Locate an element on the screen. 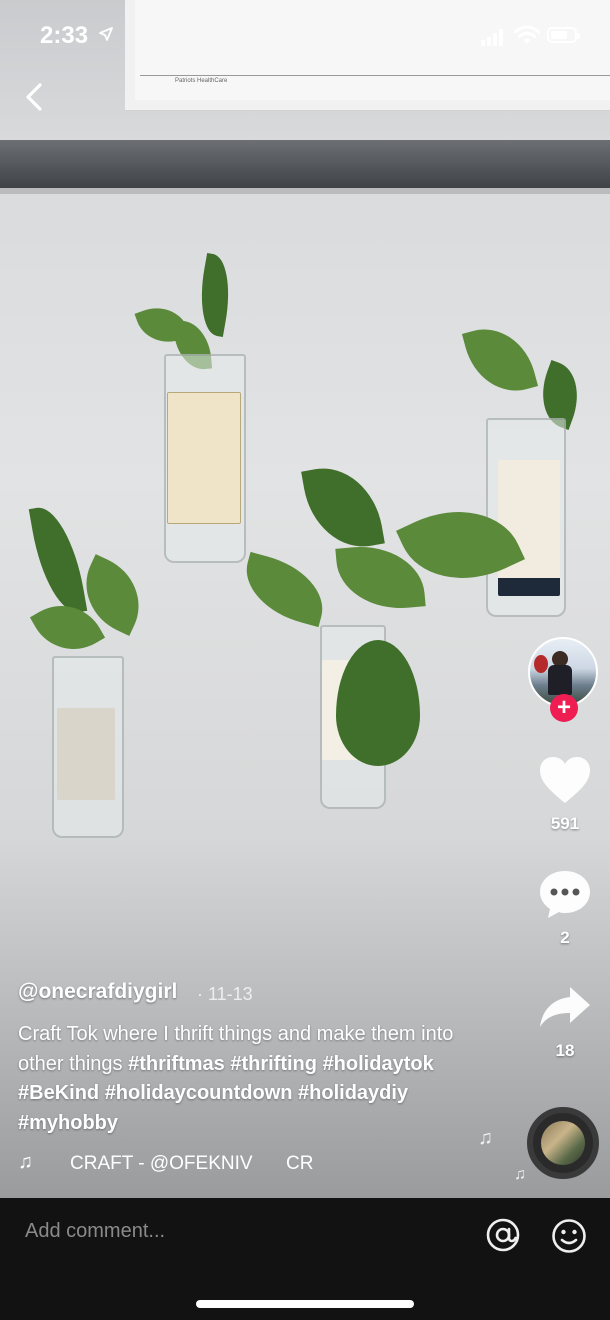  comment-count: 2 is located at coordinates (565, 937).